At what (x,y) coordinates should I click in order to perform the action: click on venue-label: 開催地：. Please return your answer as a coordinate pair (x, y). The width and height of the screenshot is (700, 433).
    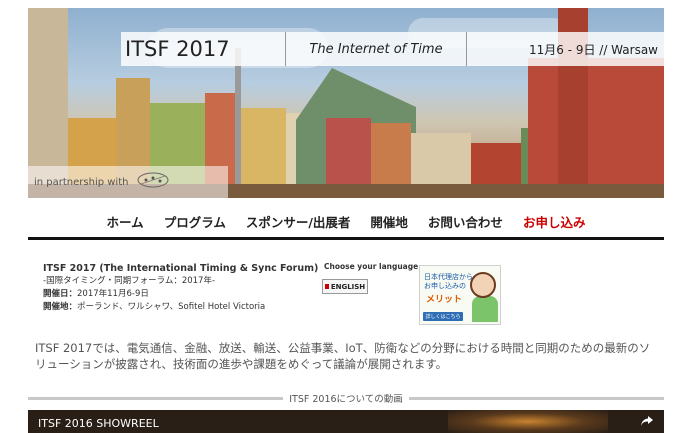
    Looking at the image, I should click on (60, 307).